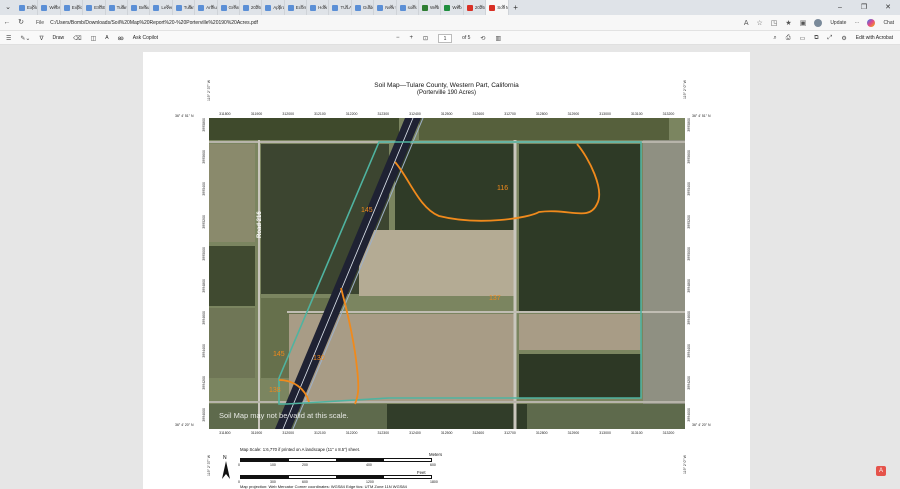  I want to click on browser-tab: Arthur ✕, so click(206, 7).